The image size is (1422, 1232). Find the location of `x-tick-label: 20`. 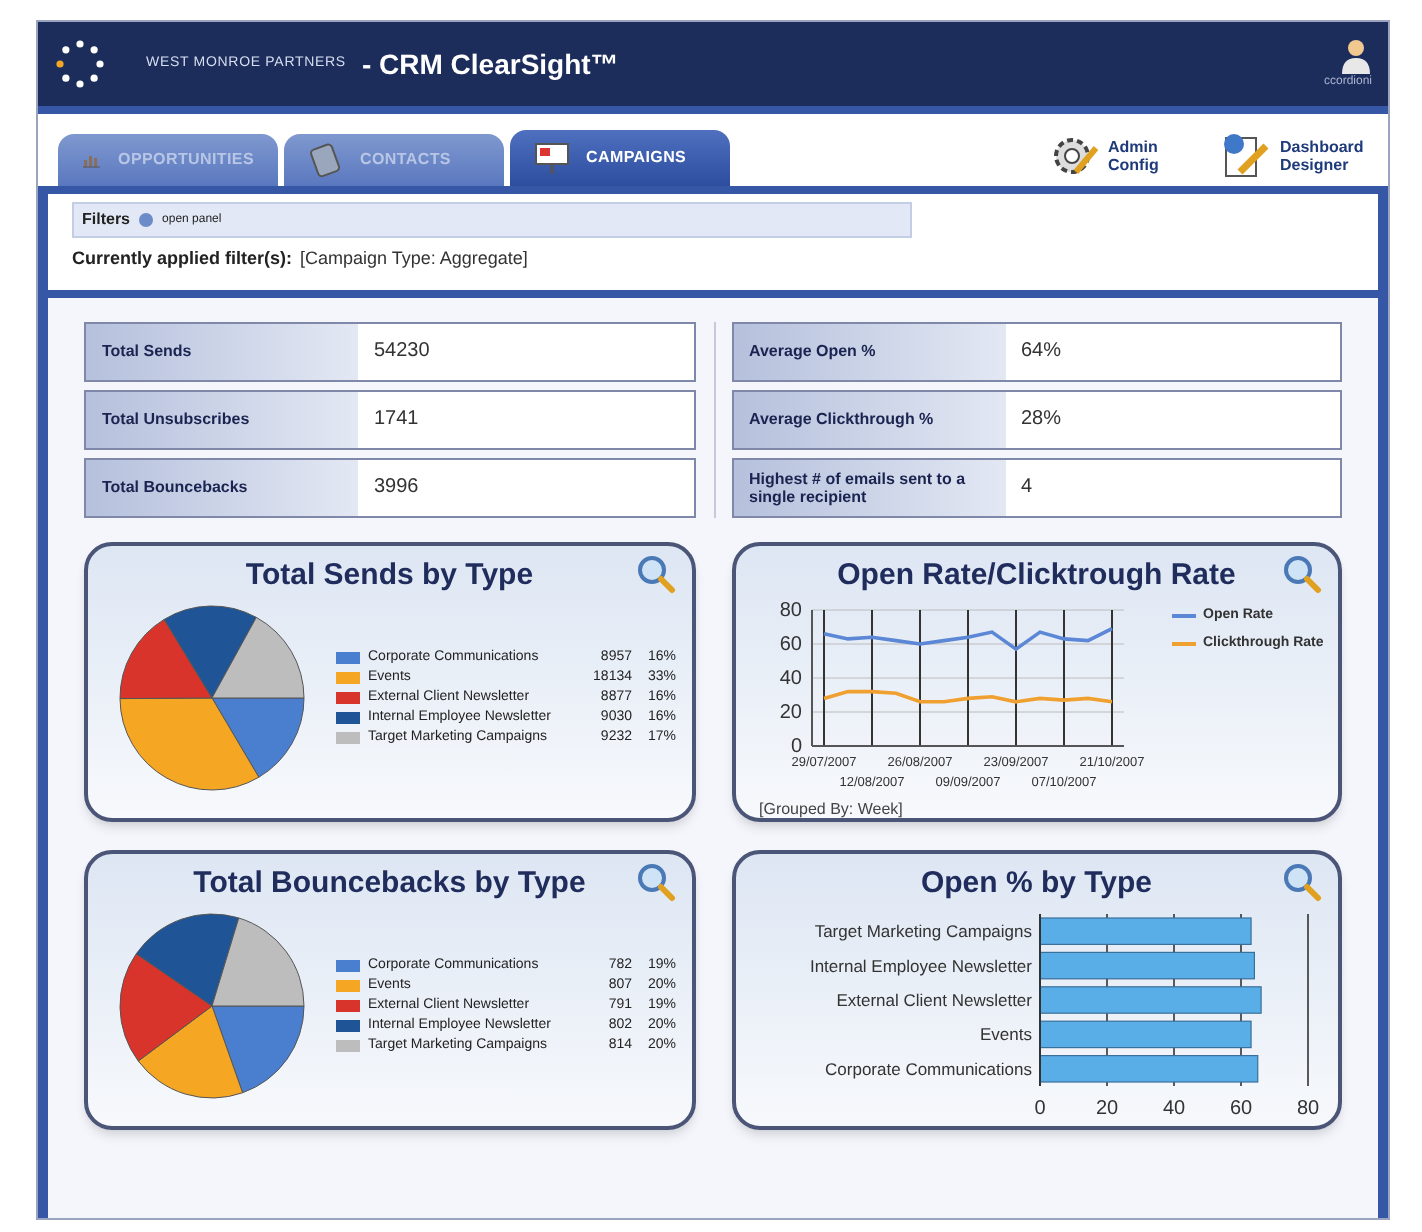

x-tick-label: 20 is located at coordinates (1107, 1108).